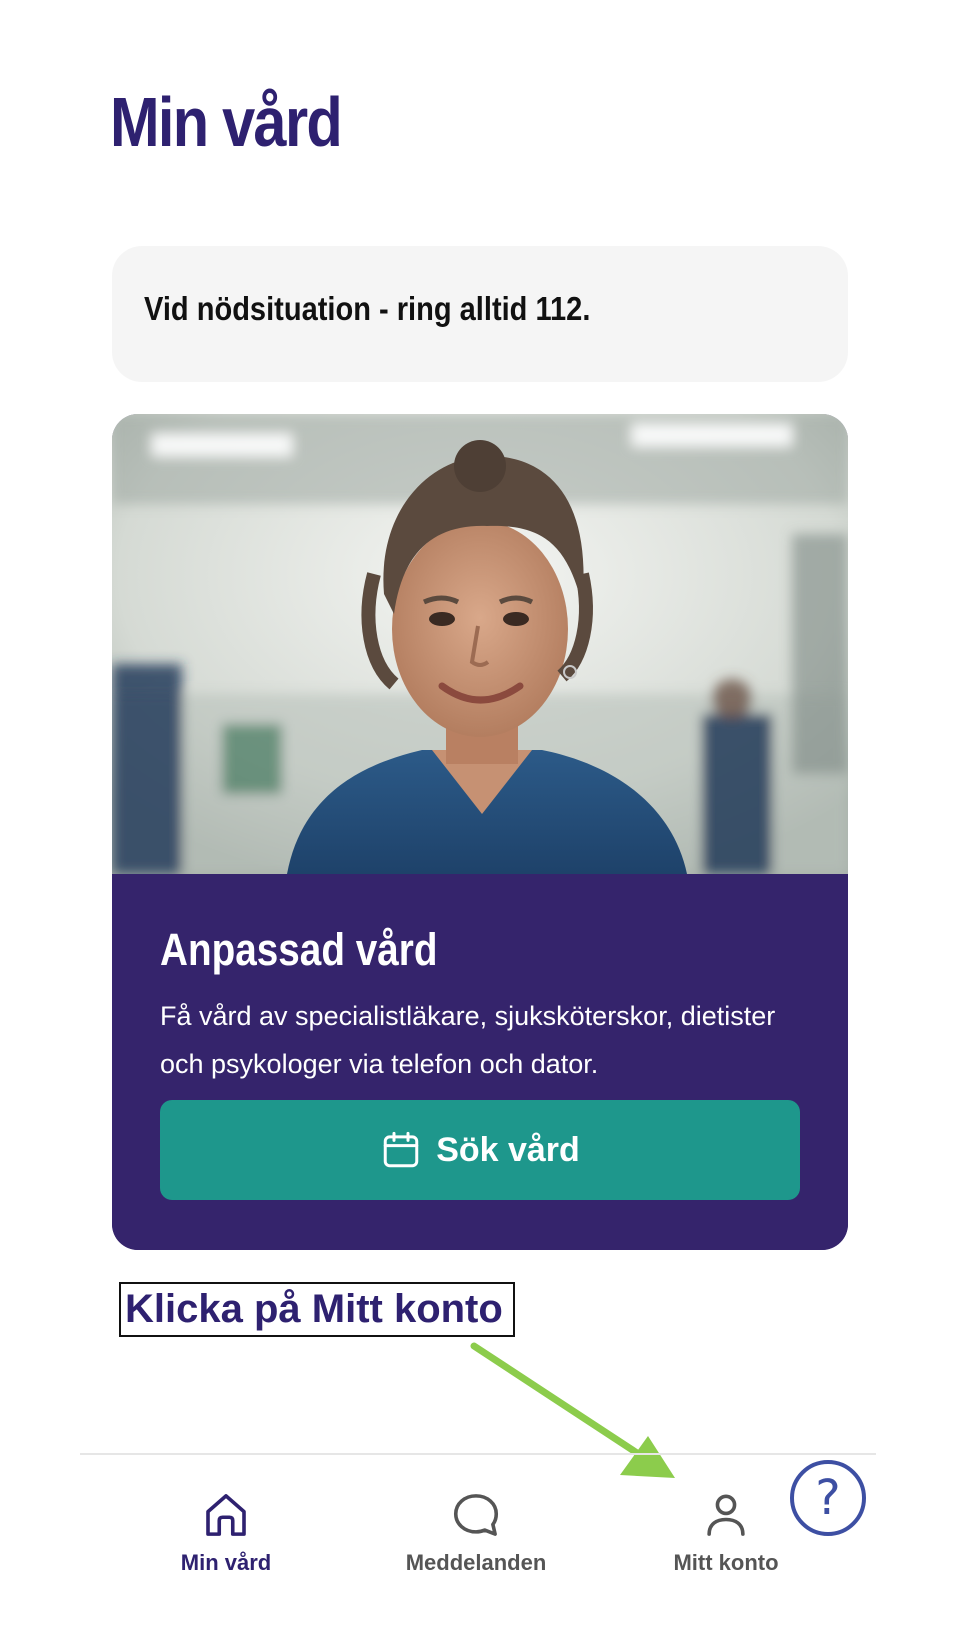  I want to click on search-care-button: Sök vård, so click(480, 1150).